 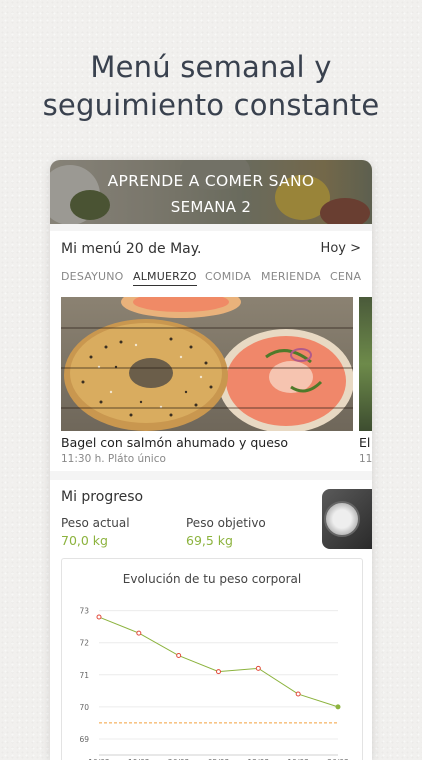 I want to click on tab-almuerzo: ALMUERZO, so click(x=165, y=278).